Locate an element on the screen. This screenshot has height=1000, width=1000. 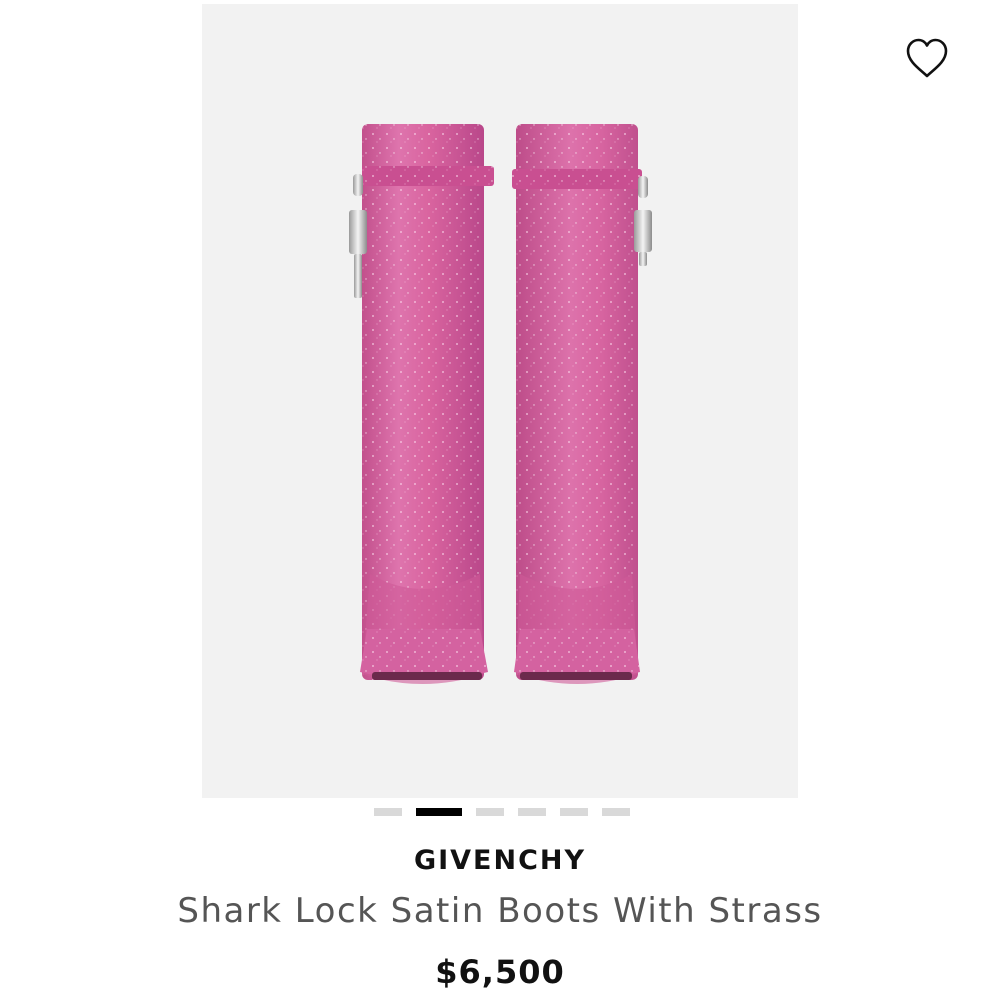
brand-name: GIVENCHY is located at coordinates (500, 860).